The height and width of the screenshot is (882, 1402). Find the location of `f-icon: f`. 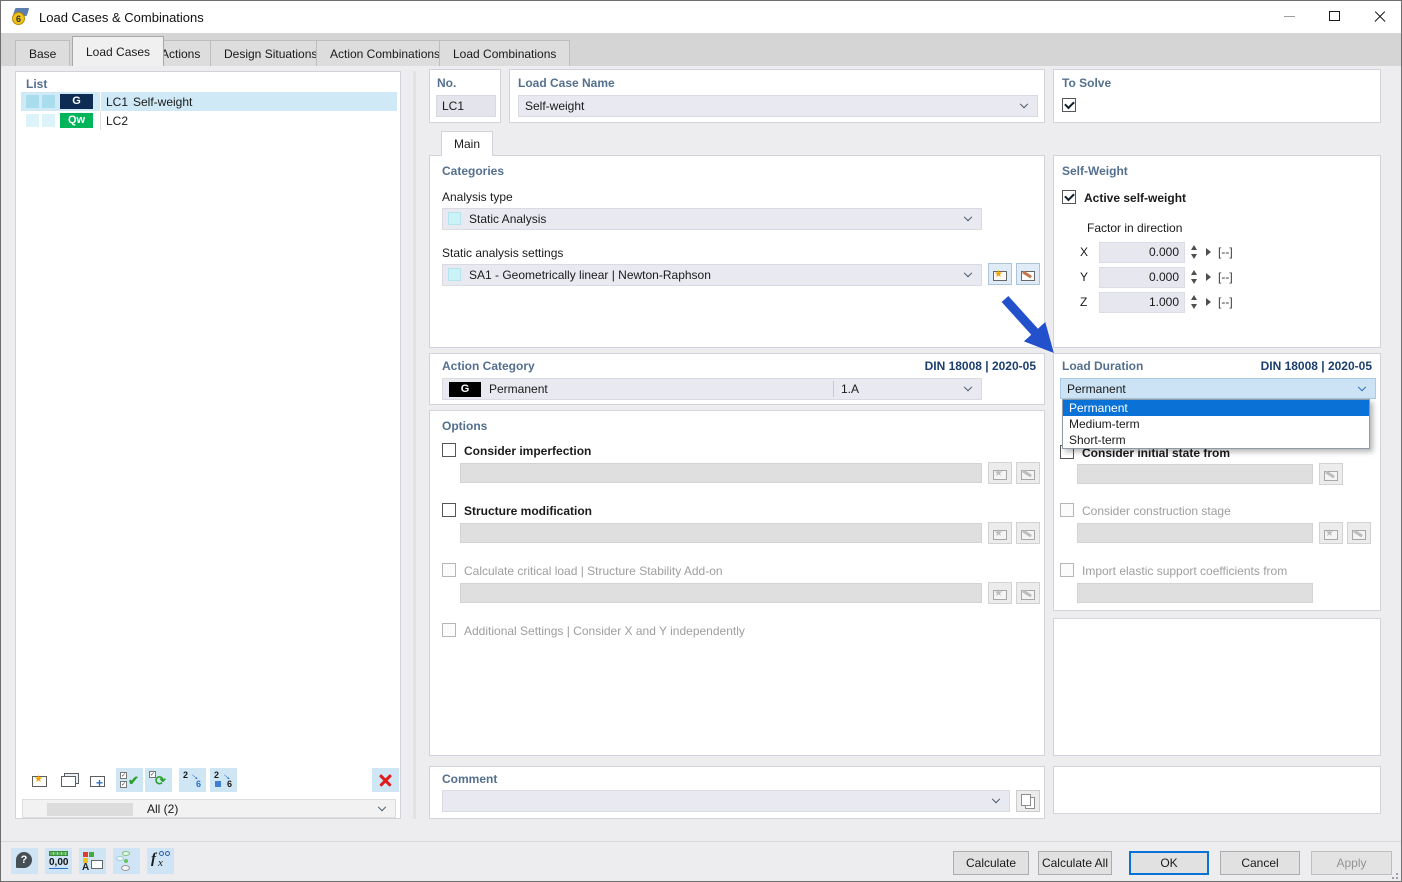

f-icon: f is located at coordinates (153, 859).